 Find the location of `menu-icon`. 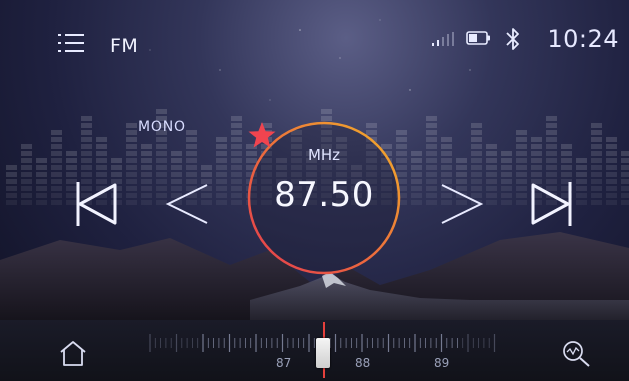

menu-icon is located at coordinates (71, 43).